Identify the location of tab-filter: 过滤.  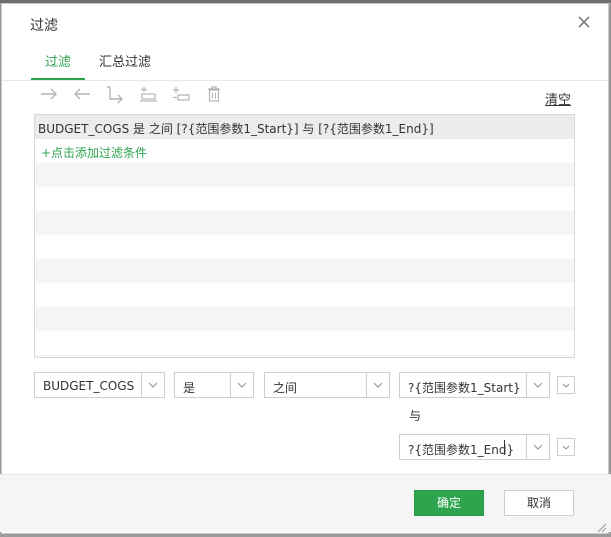
(58, 60).